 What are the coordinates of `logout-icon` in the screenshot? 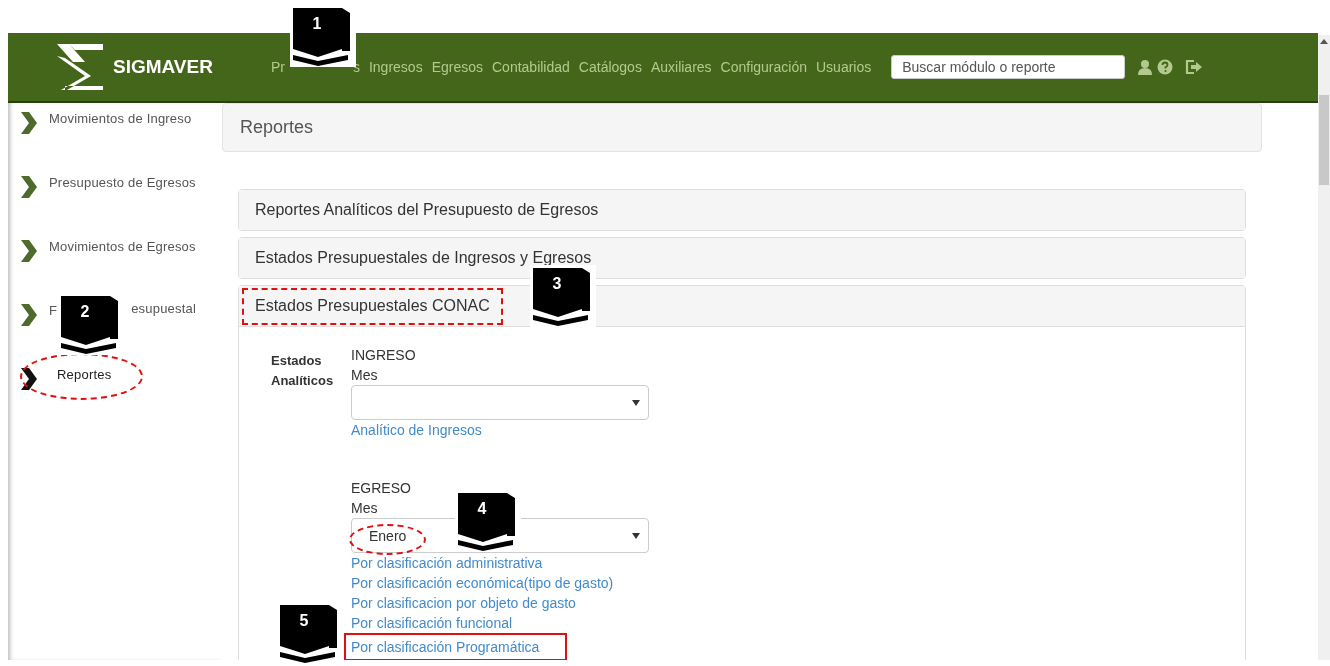 It's located at (1194, 67).